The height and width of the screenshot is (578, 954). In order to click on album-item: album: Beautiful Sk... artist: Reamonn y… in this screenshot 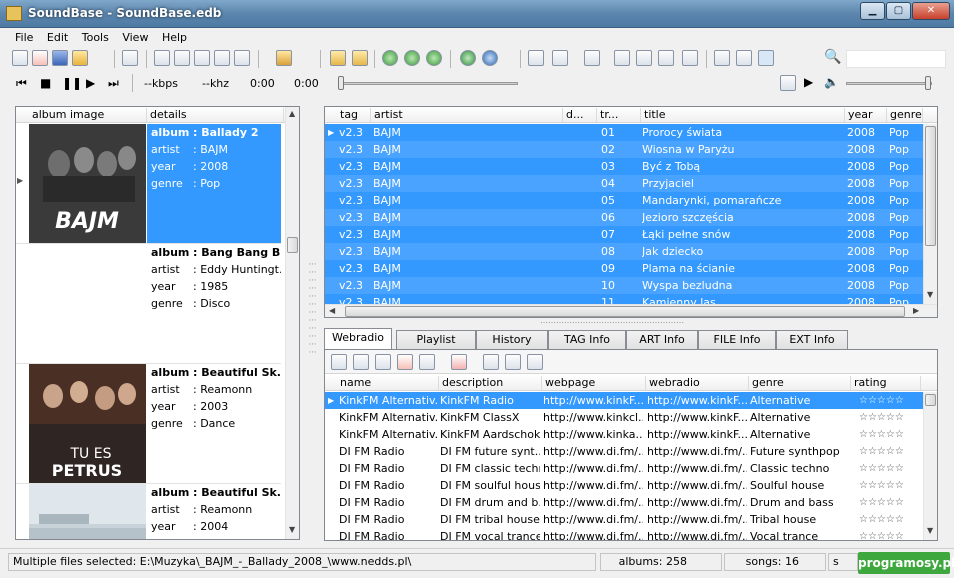, I will do `click(148, 511)`.